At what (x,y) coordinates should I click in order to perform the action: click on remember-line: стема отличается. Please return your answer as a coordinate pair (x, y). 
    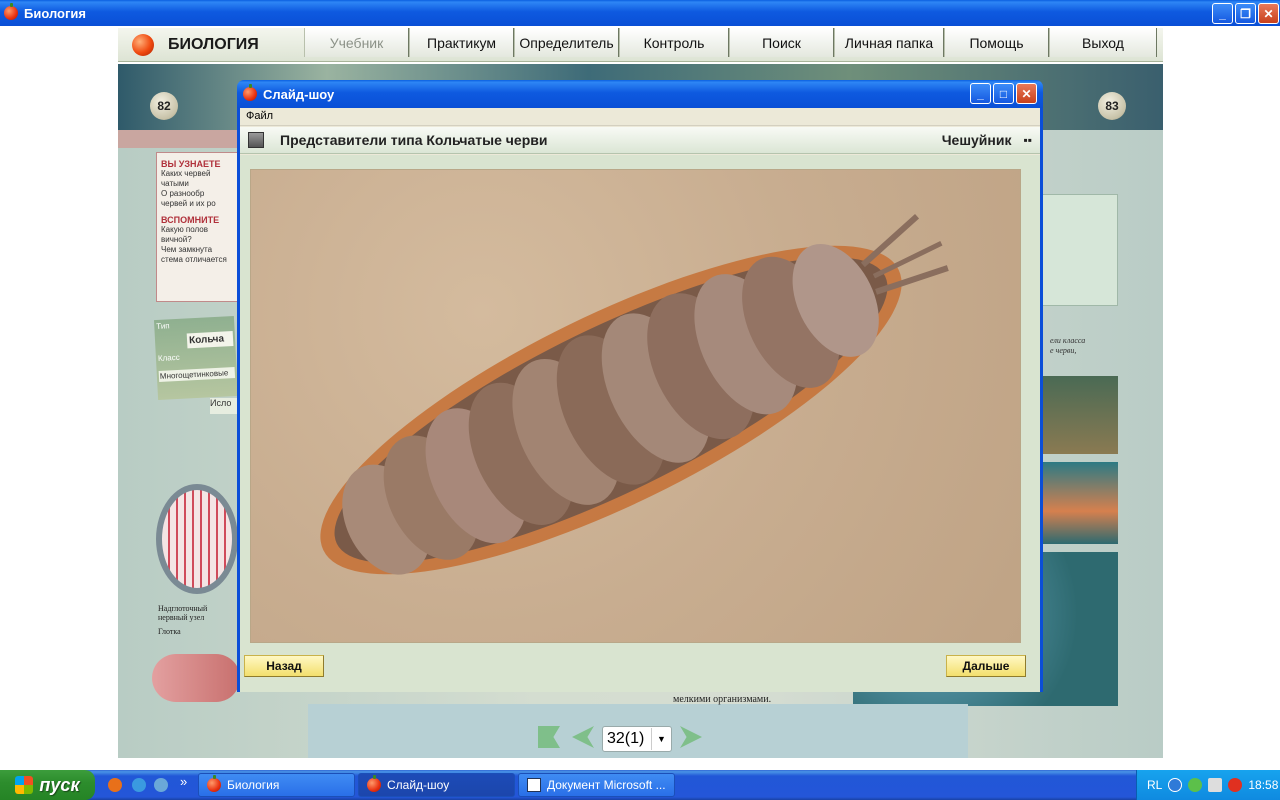
    Looking at the image, I should click on (194, 259).